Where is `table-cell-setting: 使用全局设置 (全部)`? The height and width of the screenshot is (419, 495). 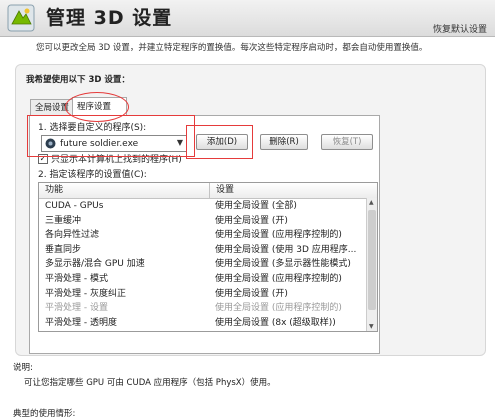
table-cell-setting: 使用全局设置 (全部) is located at coordinates (253, 206).